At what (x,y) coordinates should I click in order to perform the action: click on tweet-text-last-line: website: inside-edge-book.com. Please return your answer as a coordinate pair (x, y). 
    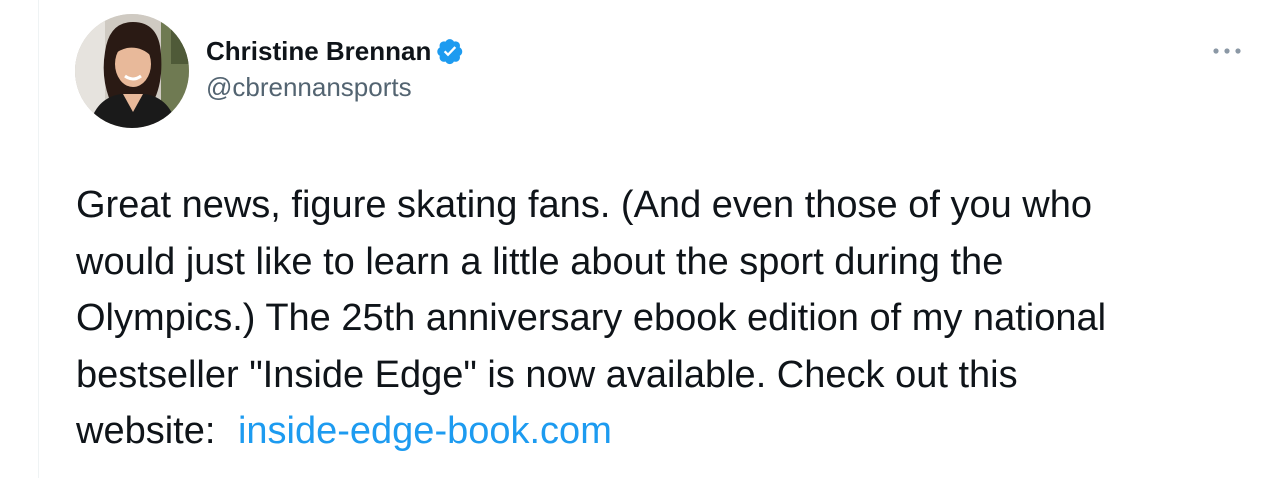
    Looking at the image, I should click on (666, 431).